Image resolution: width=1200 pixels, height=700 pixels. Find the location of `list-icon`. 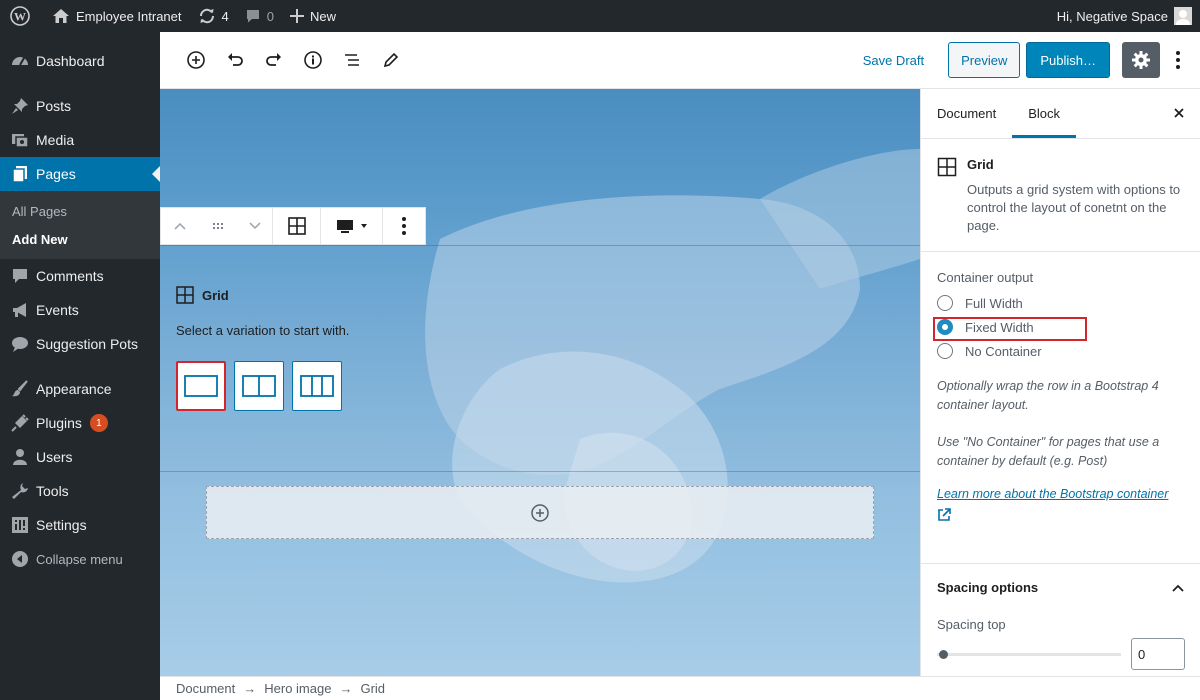

list-icon is located at coordinates (352, 60).